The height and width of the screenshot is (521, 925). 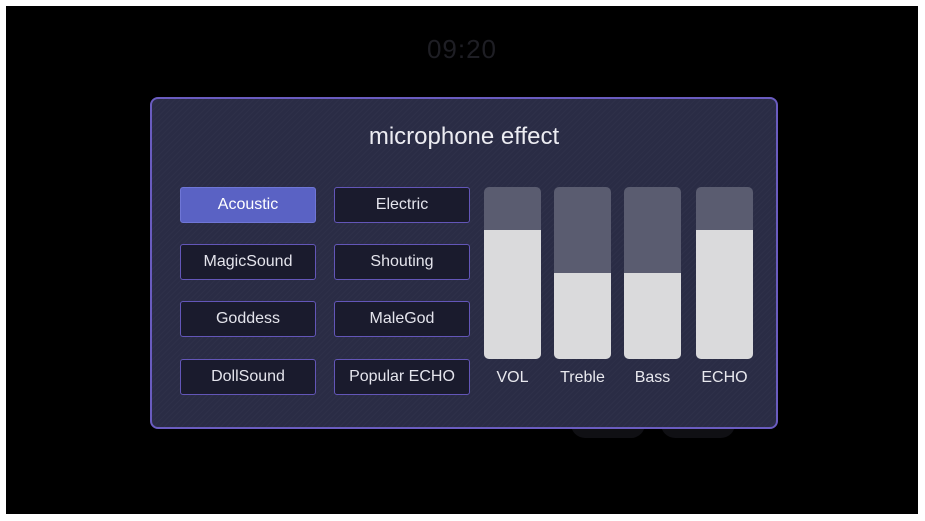 I want to click on treble-slider-fill, so click(x=582, y=316).